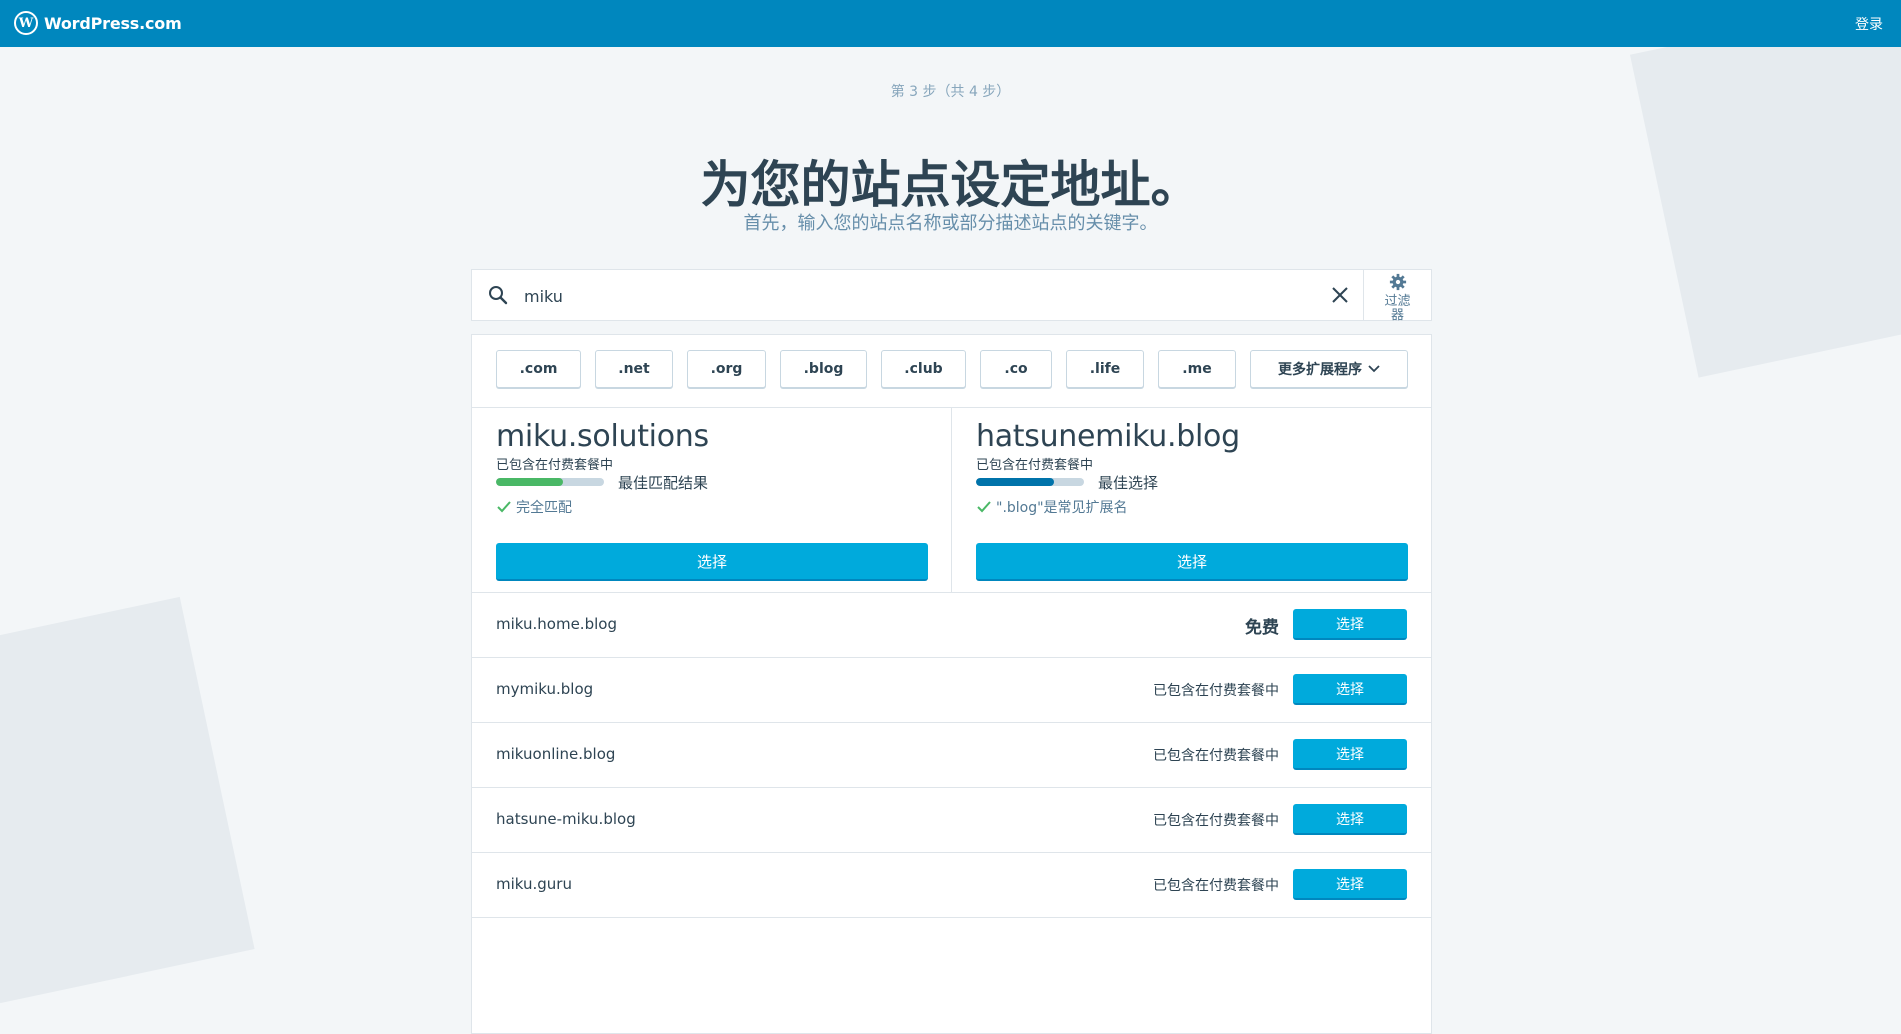 This screenshot has width=1901, height=1034. I want to click on match-rank-label: 最佳选择, so click(1128, 482).